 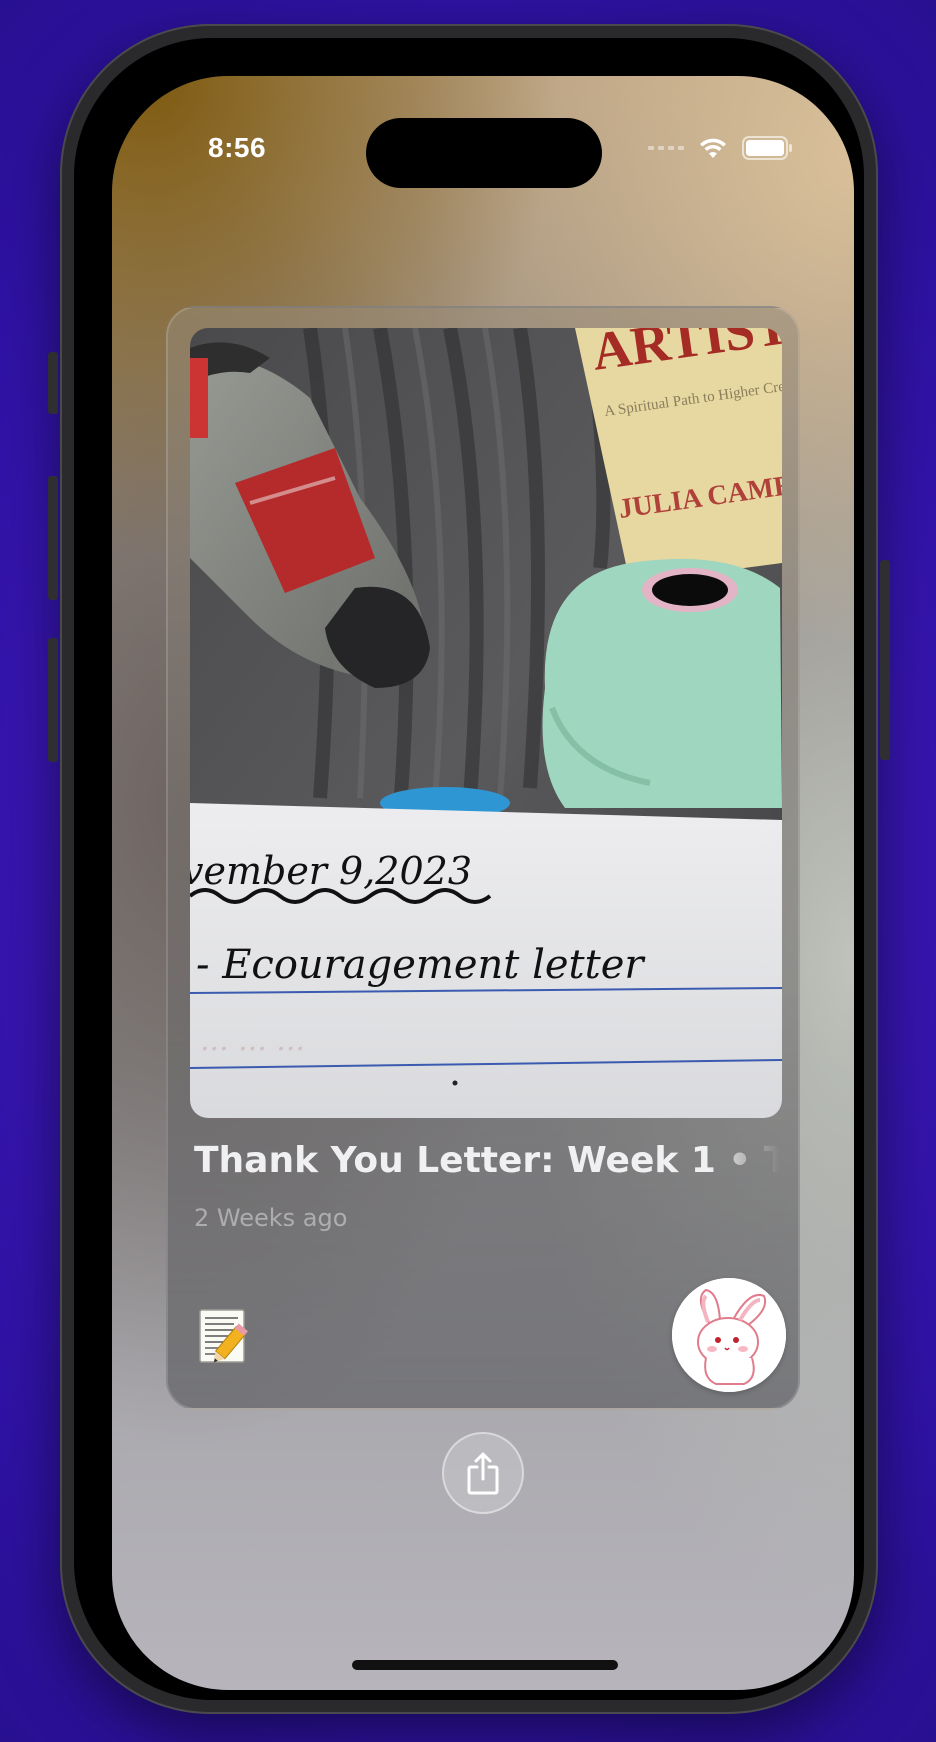 What do you see at coordinates (767, 148) in the screenshot?
I see `battery-icon` at bounding box center [767, 148].